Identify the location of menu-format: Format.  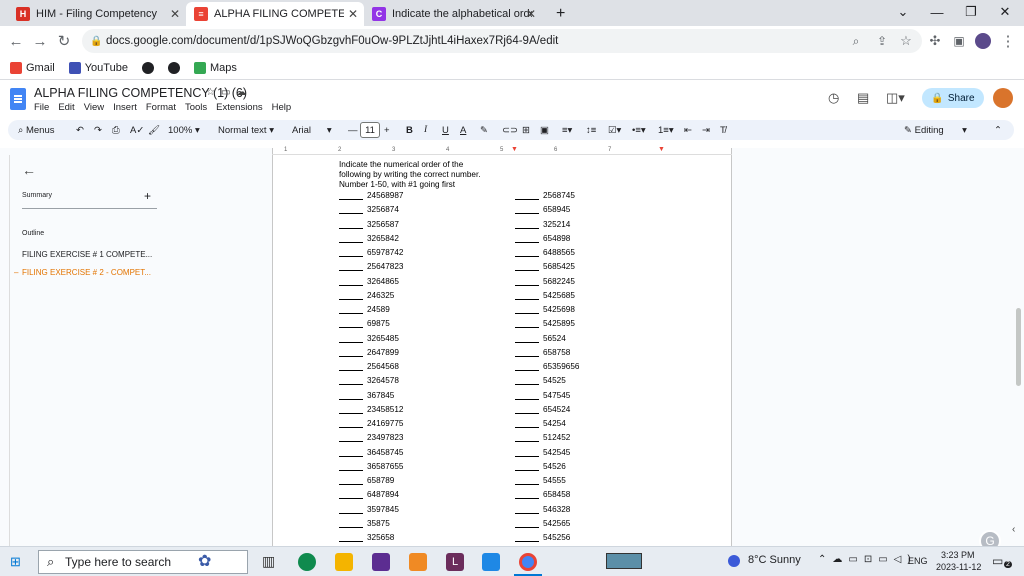
(161, 107).